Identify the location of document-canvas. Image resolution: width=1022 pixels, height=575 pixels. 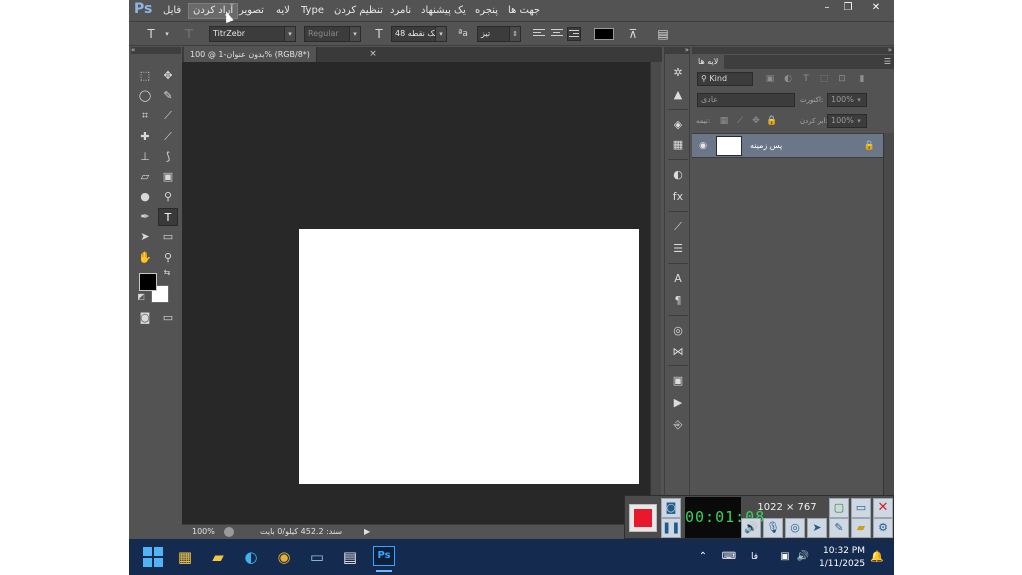
(469, 356).